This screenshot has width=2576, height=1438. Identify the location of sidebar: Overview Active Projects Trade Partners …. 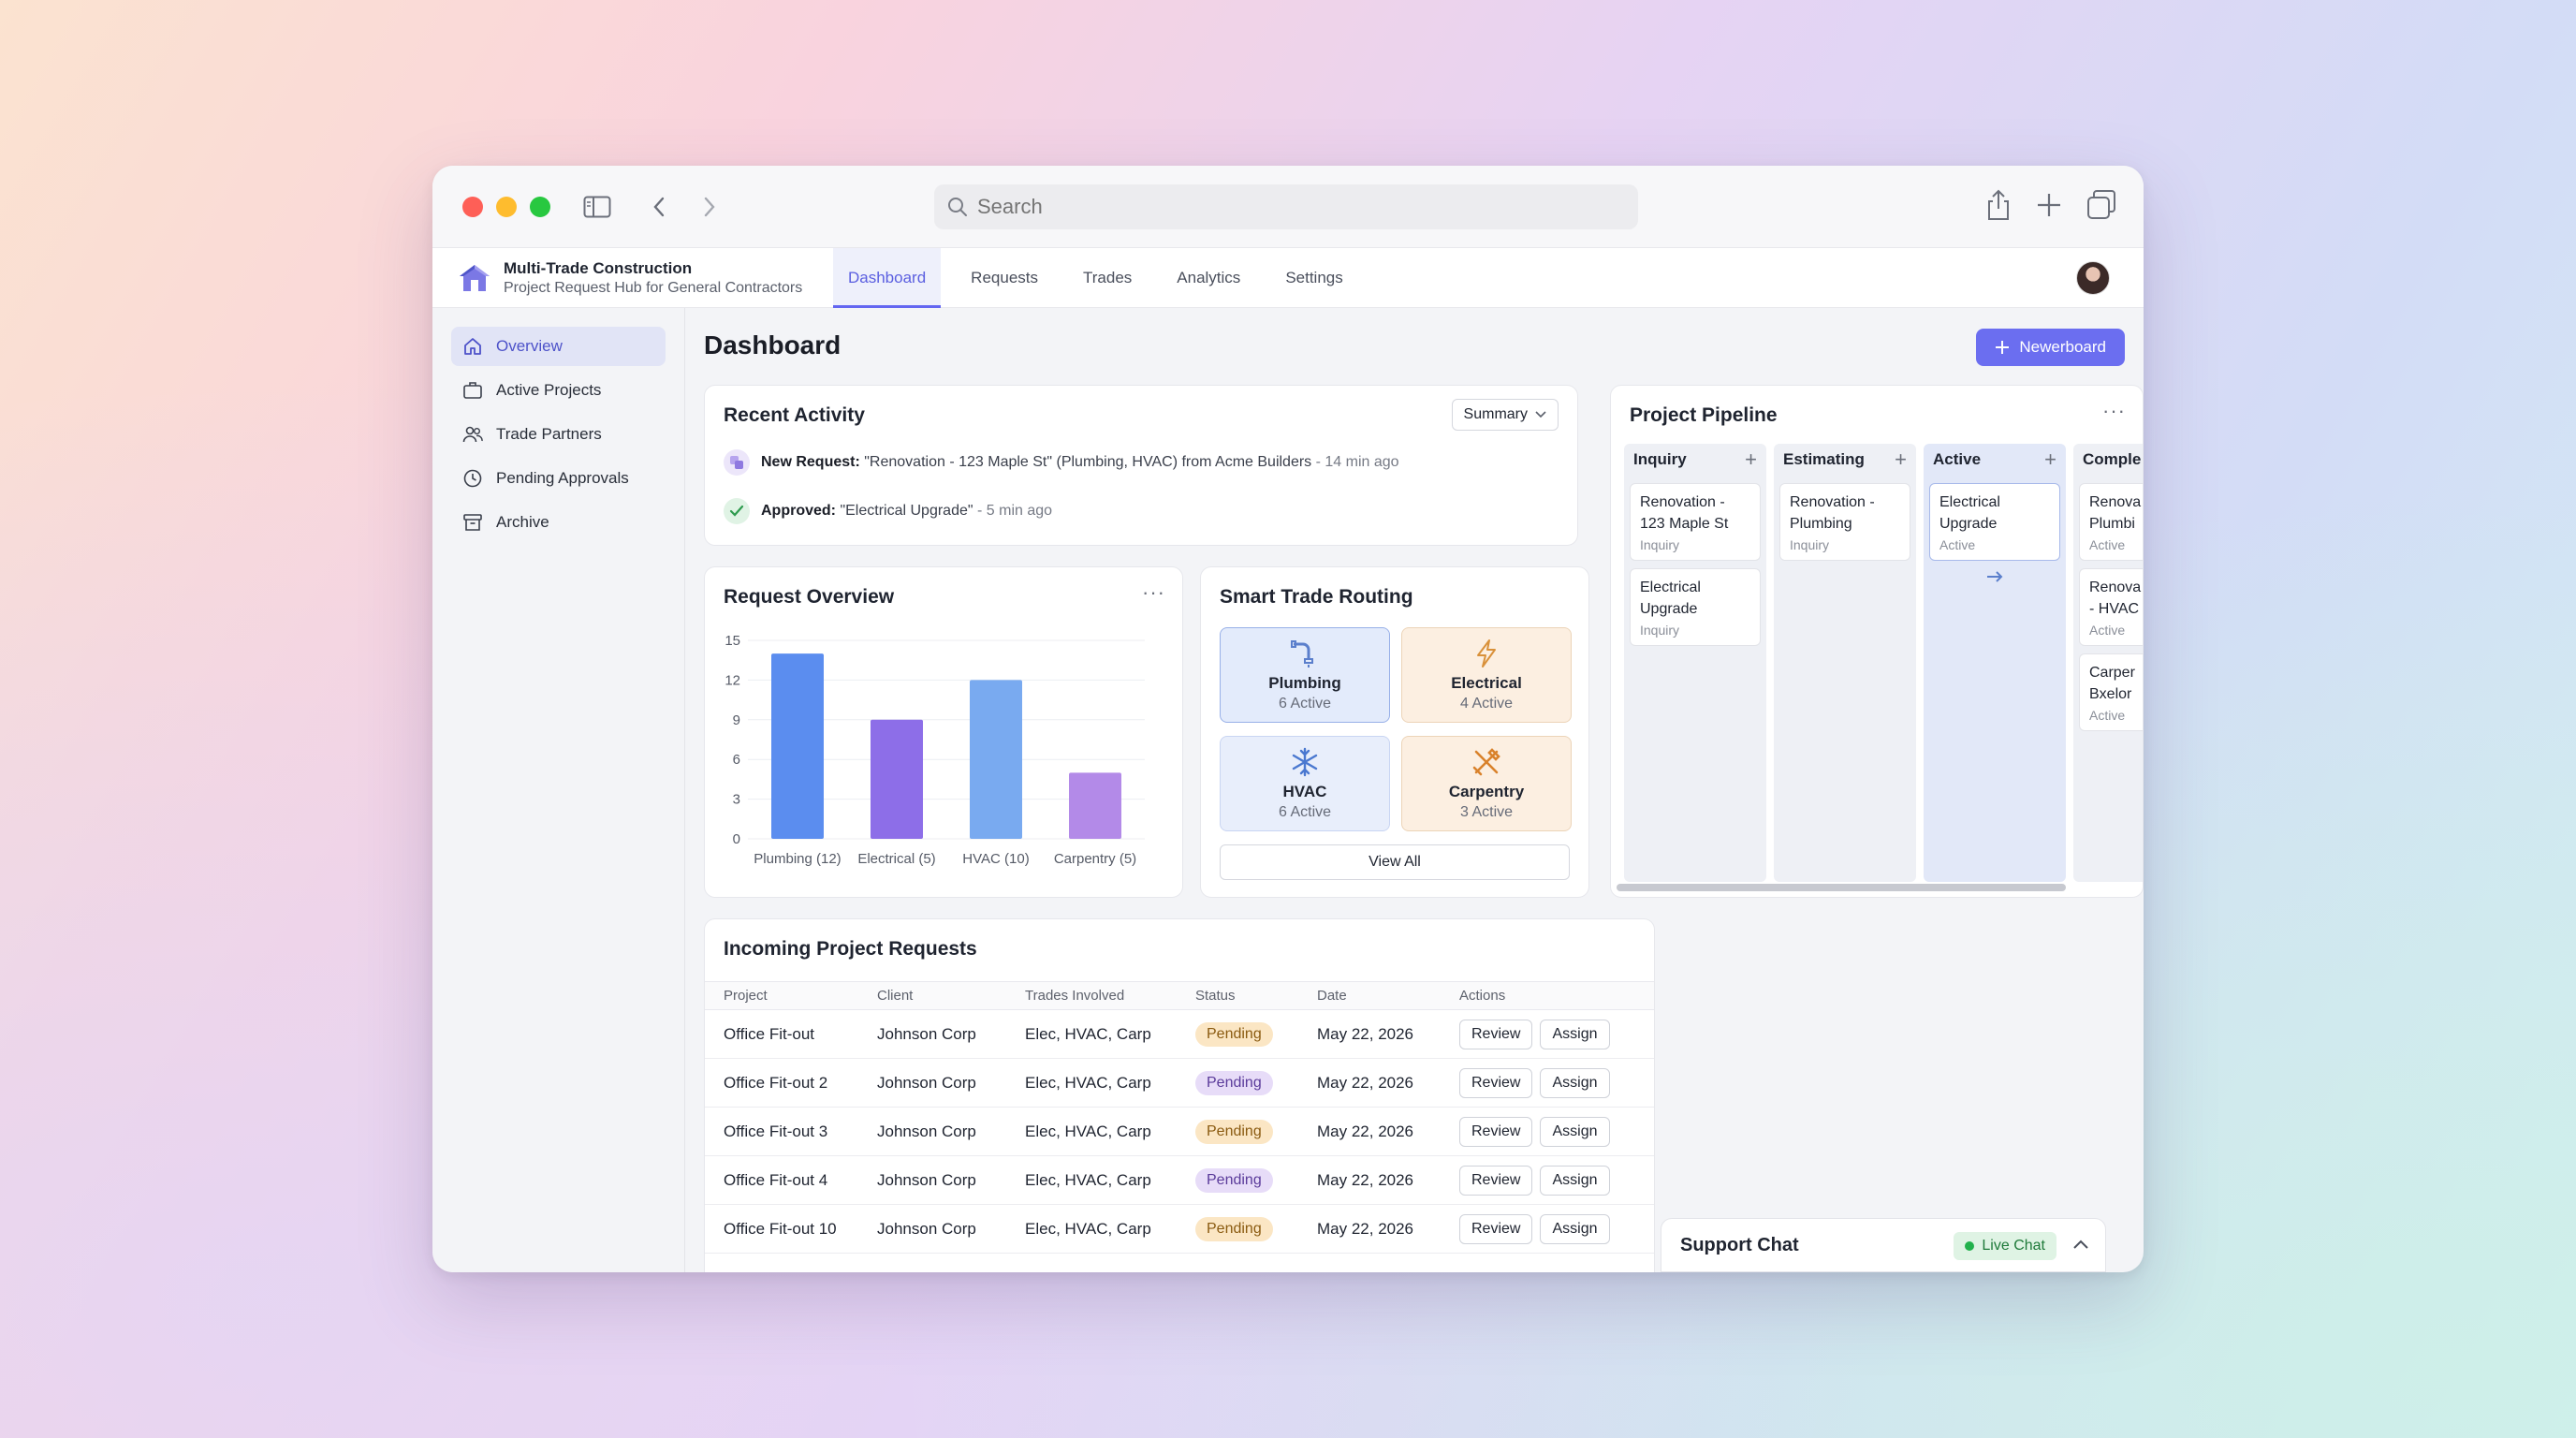
(558, 790).